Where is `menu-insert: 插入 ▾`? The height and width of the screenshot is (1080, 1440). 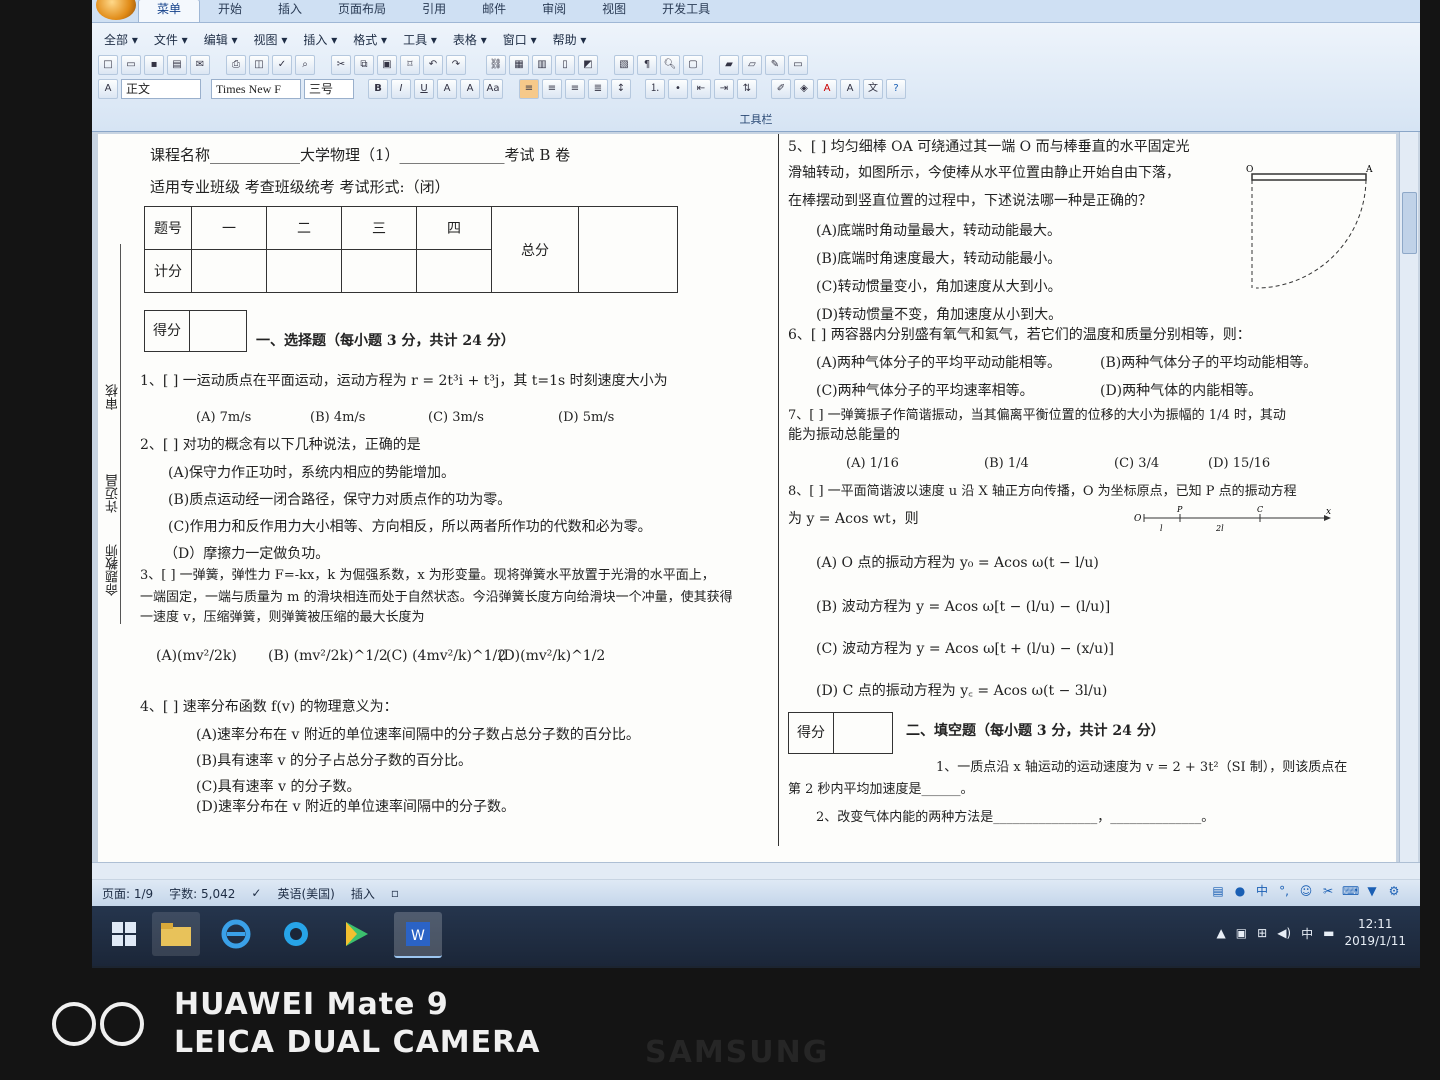
menu-insert: 插入 ▾ is located at coordinates (320, 39).